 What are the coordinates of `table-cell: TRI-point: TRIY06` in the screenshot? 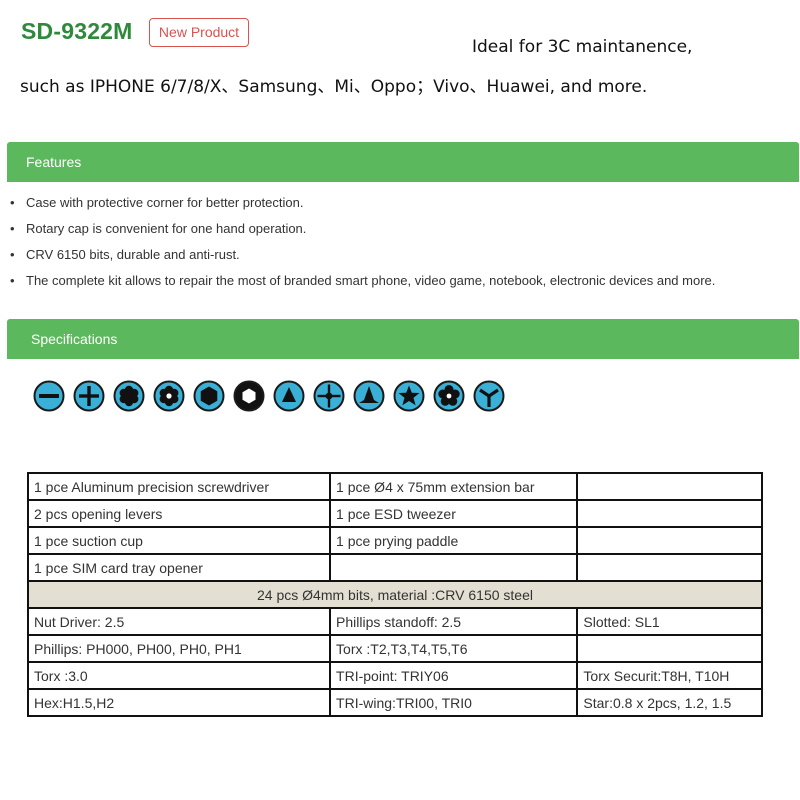 It's located at (454, 675).